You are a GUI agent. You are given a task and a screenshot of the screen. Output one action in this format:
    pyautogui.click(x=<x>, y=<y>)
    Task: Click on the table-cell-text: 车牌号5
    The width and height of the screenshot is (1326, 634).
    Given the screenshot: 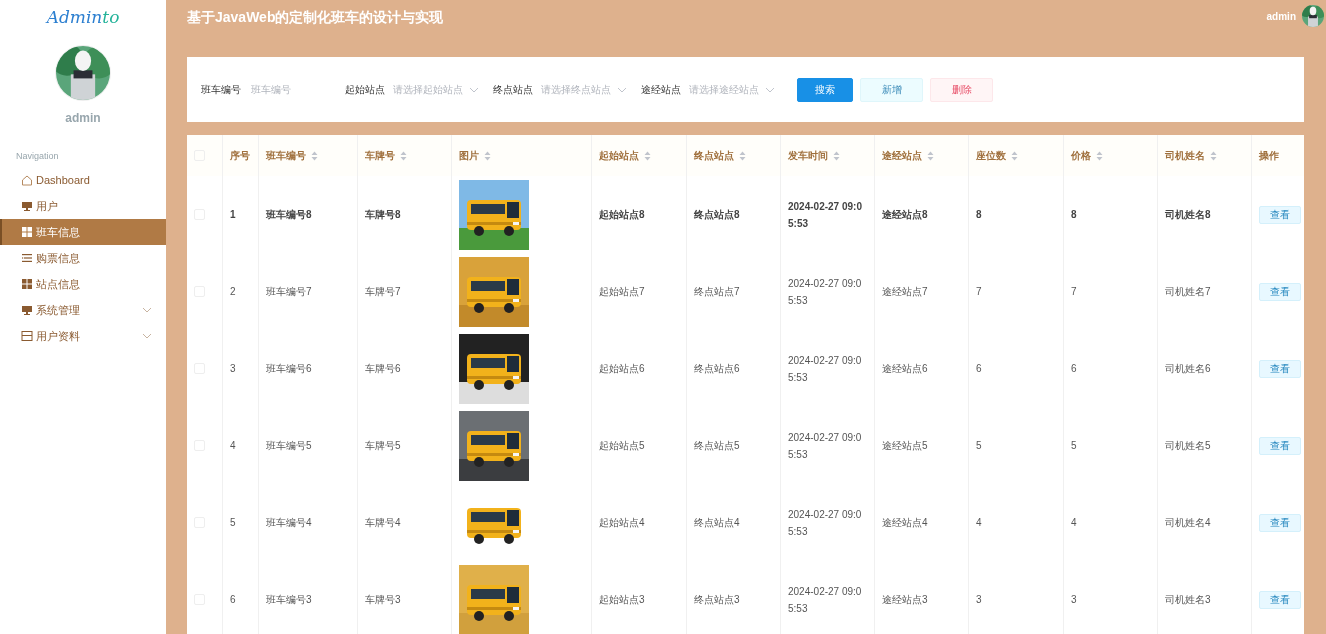 What is the action you would take?
    pyautogui.click(x=383, y=446)
    